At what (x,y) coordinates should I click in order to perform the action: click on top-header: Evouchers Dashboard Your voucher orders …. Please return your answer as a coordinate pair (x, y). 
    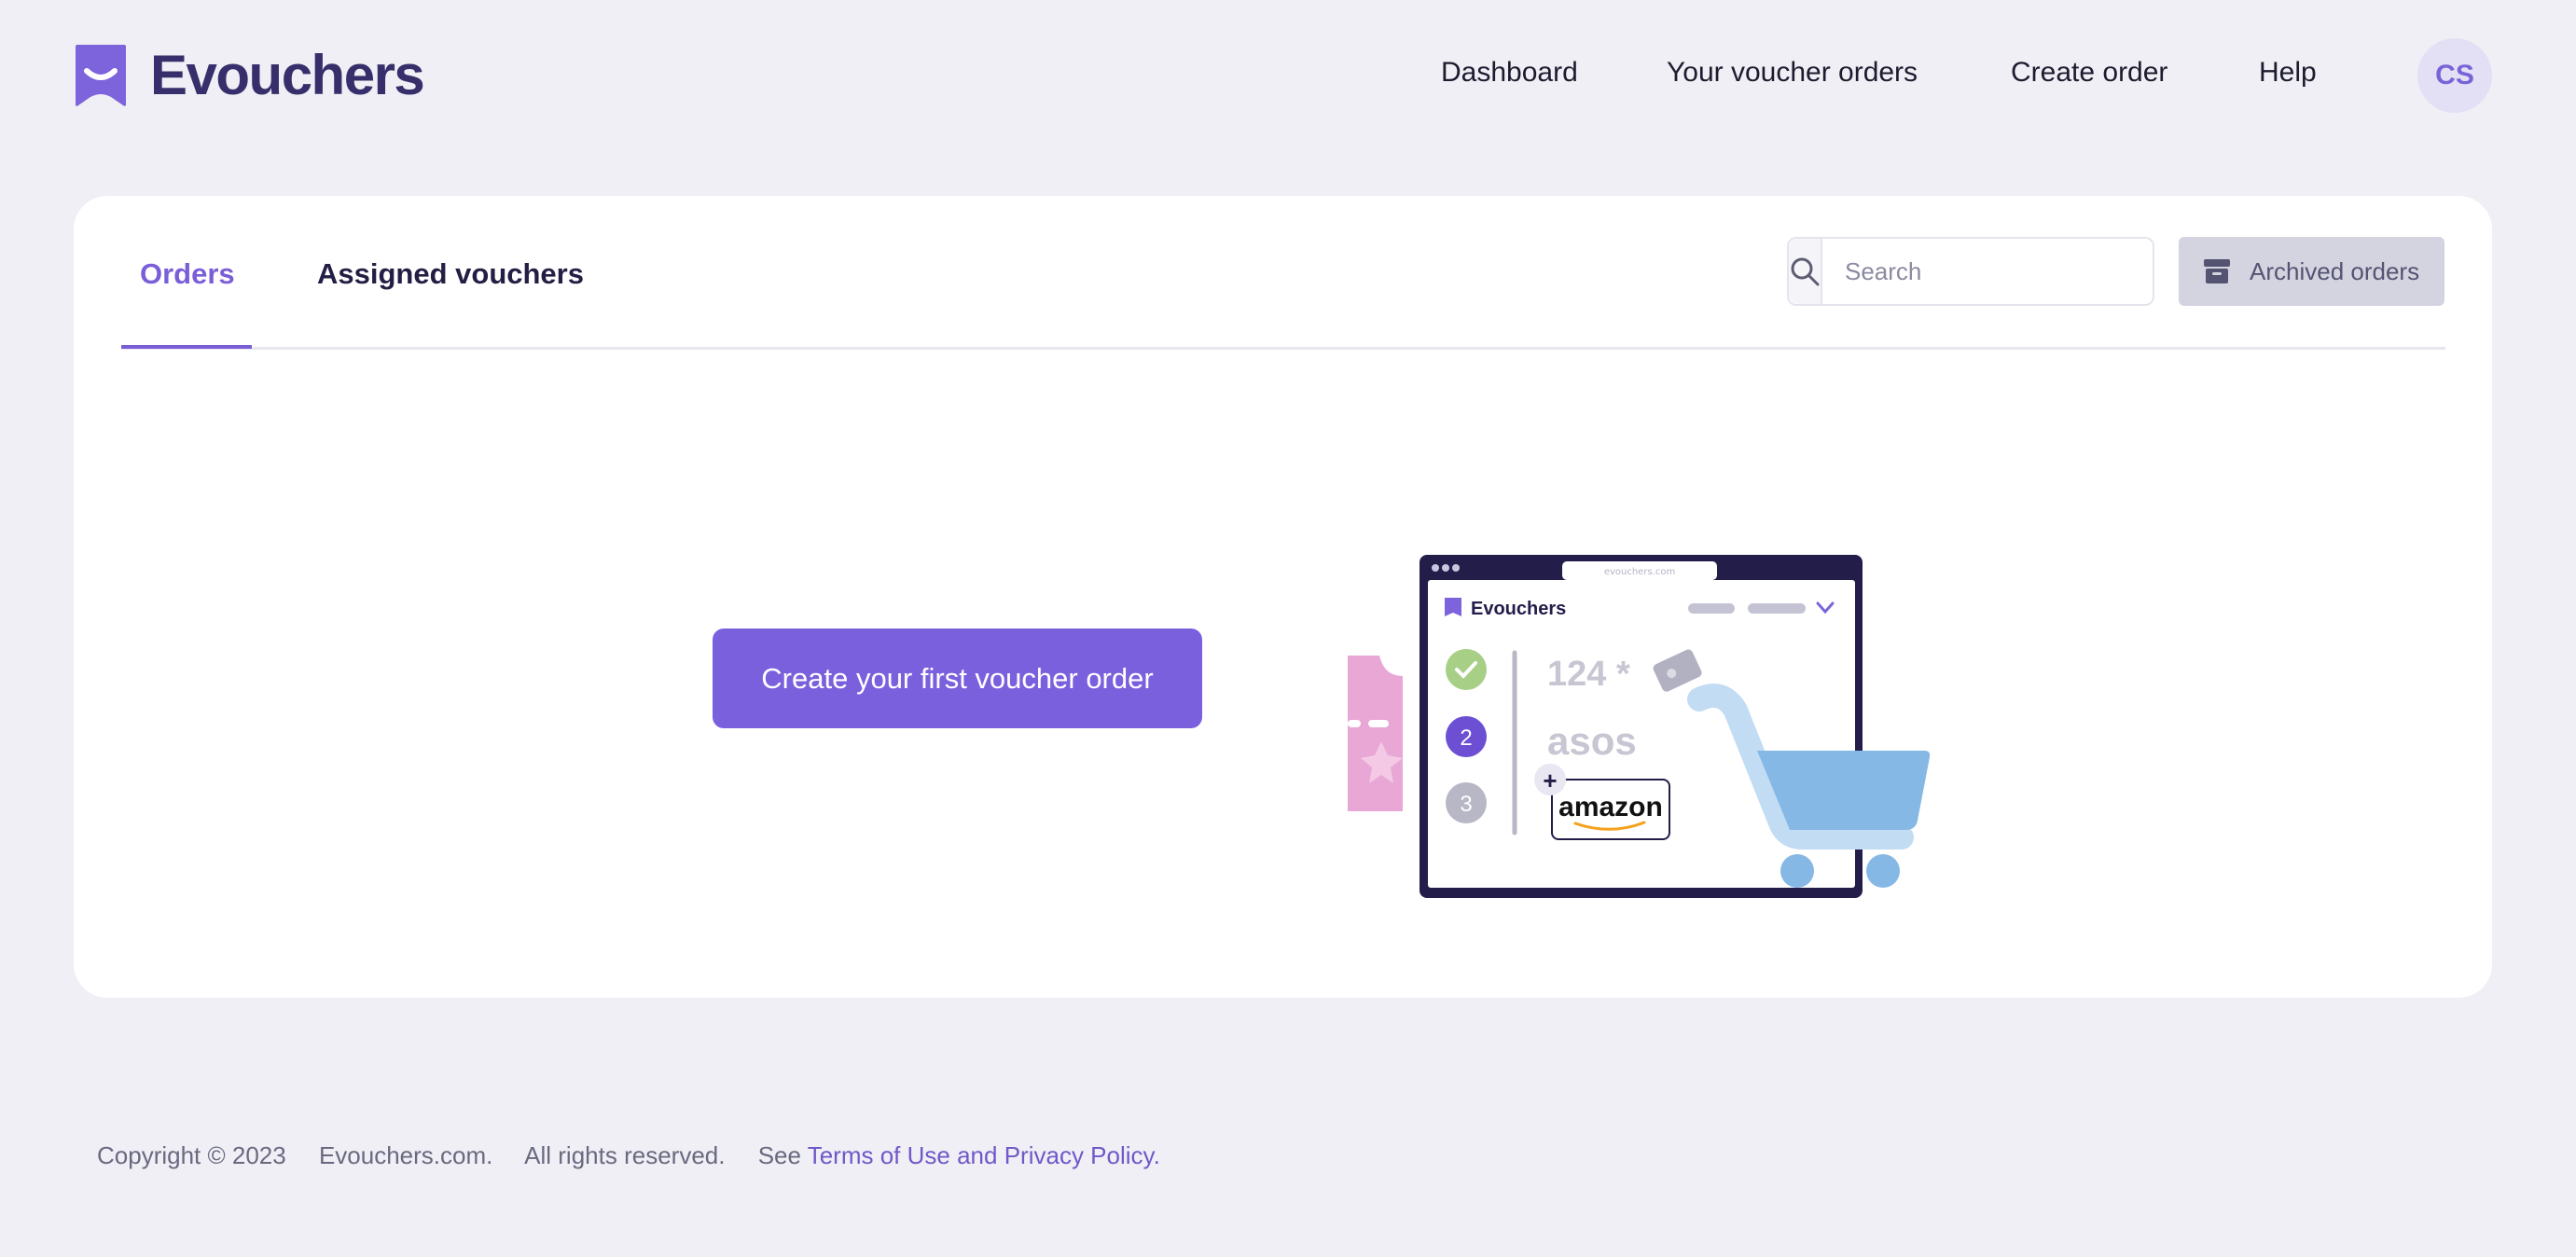
    Looking at the image, I should click on (1288, 74).